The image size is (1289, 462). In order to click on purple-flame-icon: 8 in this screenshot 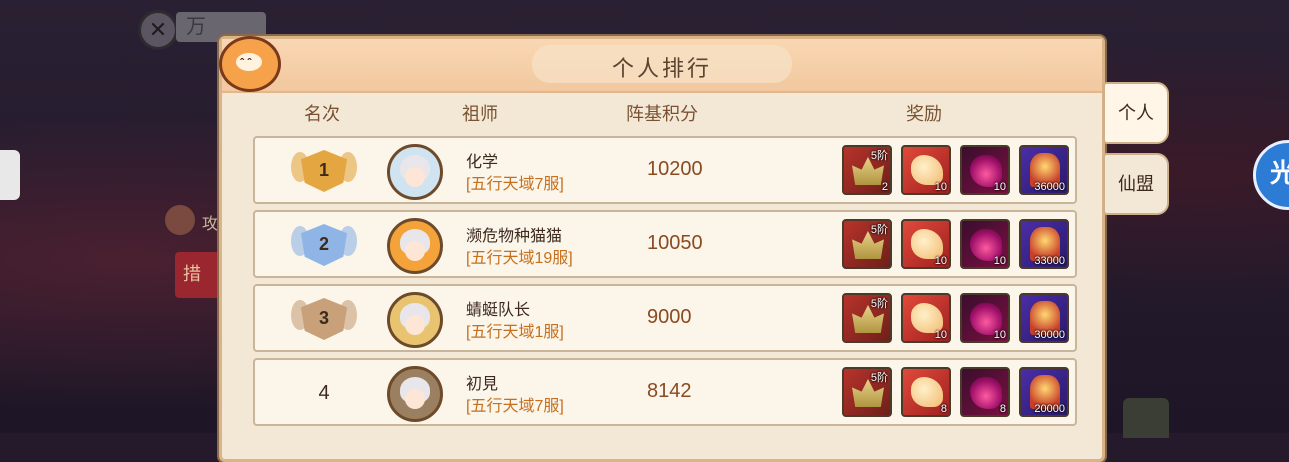, I will do `click(985, 392)`.